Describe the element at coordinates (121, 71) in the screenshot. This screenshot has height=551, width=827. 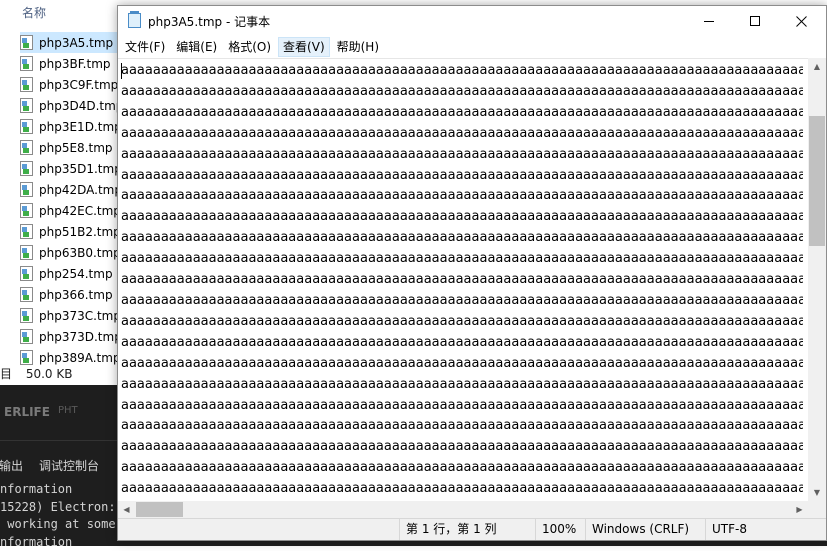
I see `text-caret` at that location.